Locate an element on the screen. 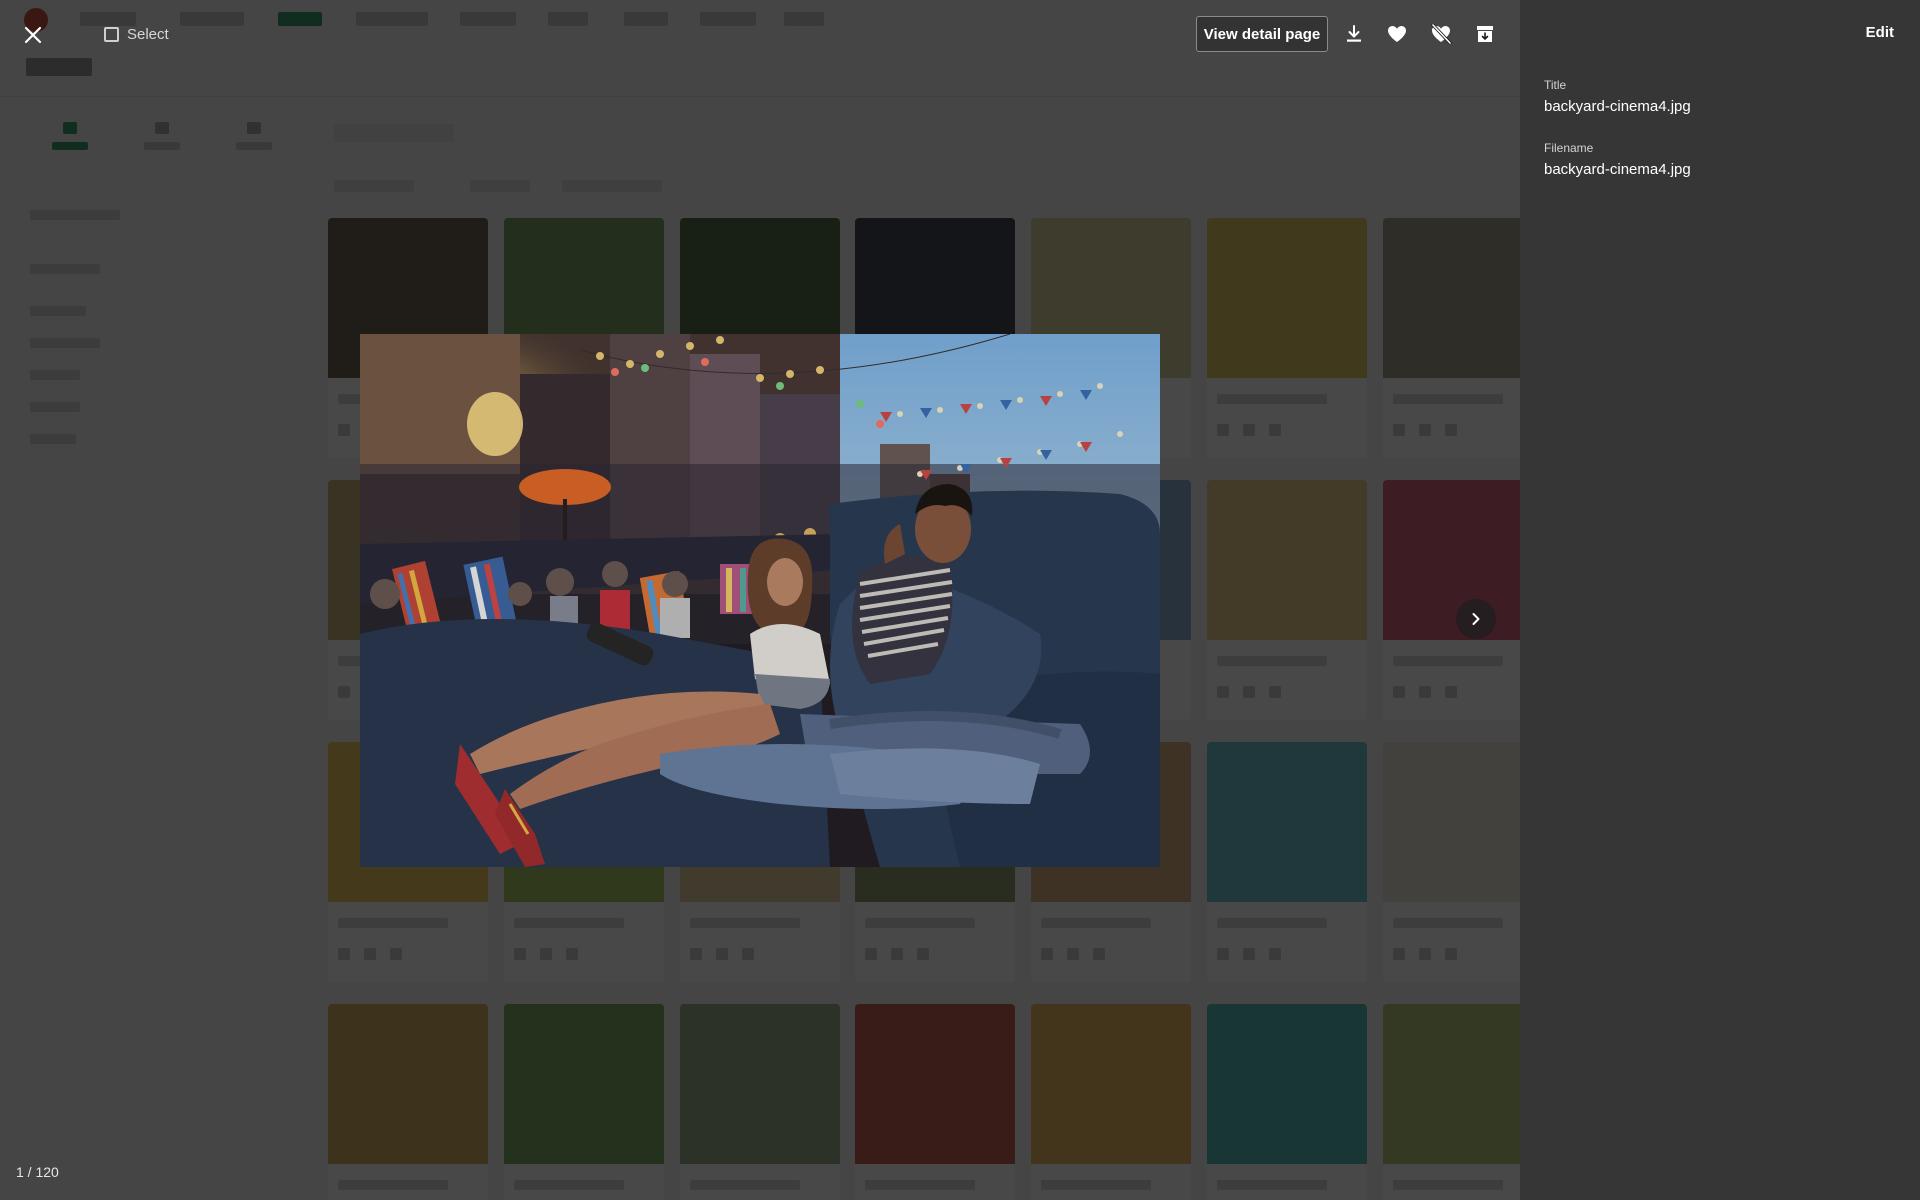 This screenshot has width=1920, height=1200. unfavorite-button is located at coordinates (1441, 34).